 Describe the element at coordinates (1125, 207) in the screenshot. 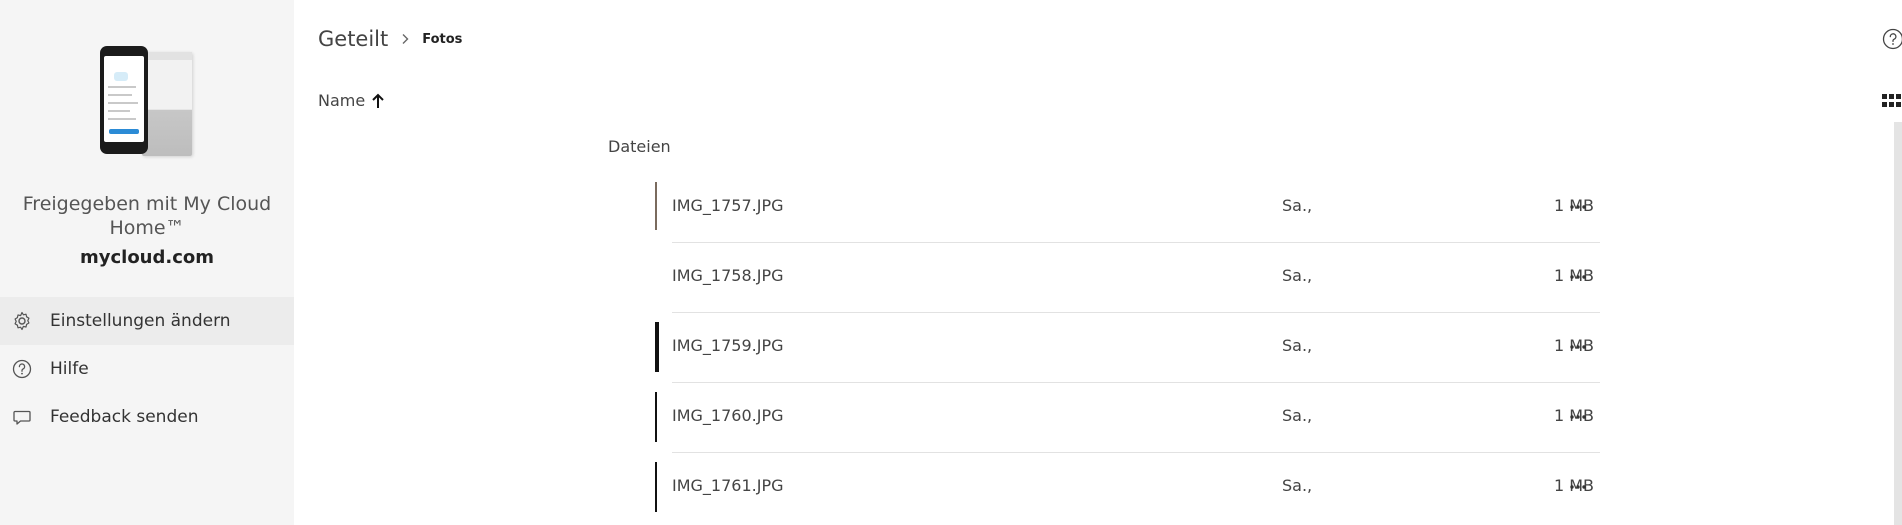

I see `file-row: IMG_1757.JPG Sa., 1 MB` at that location.